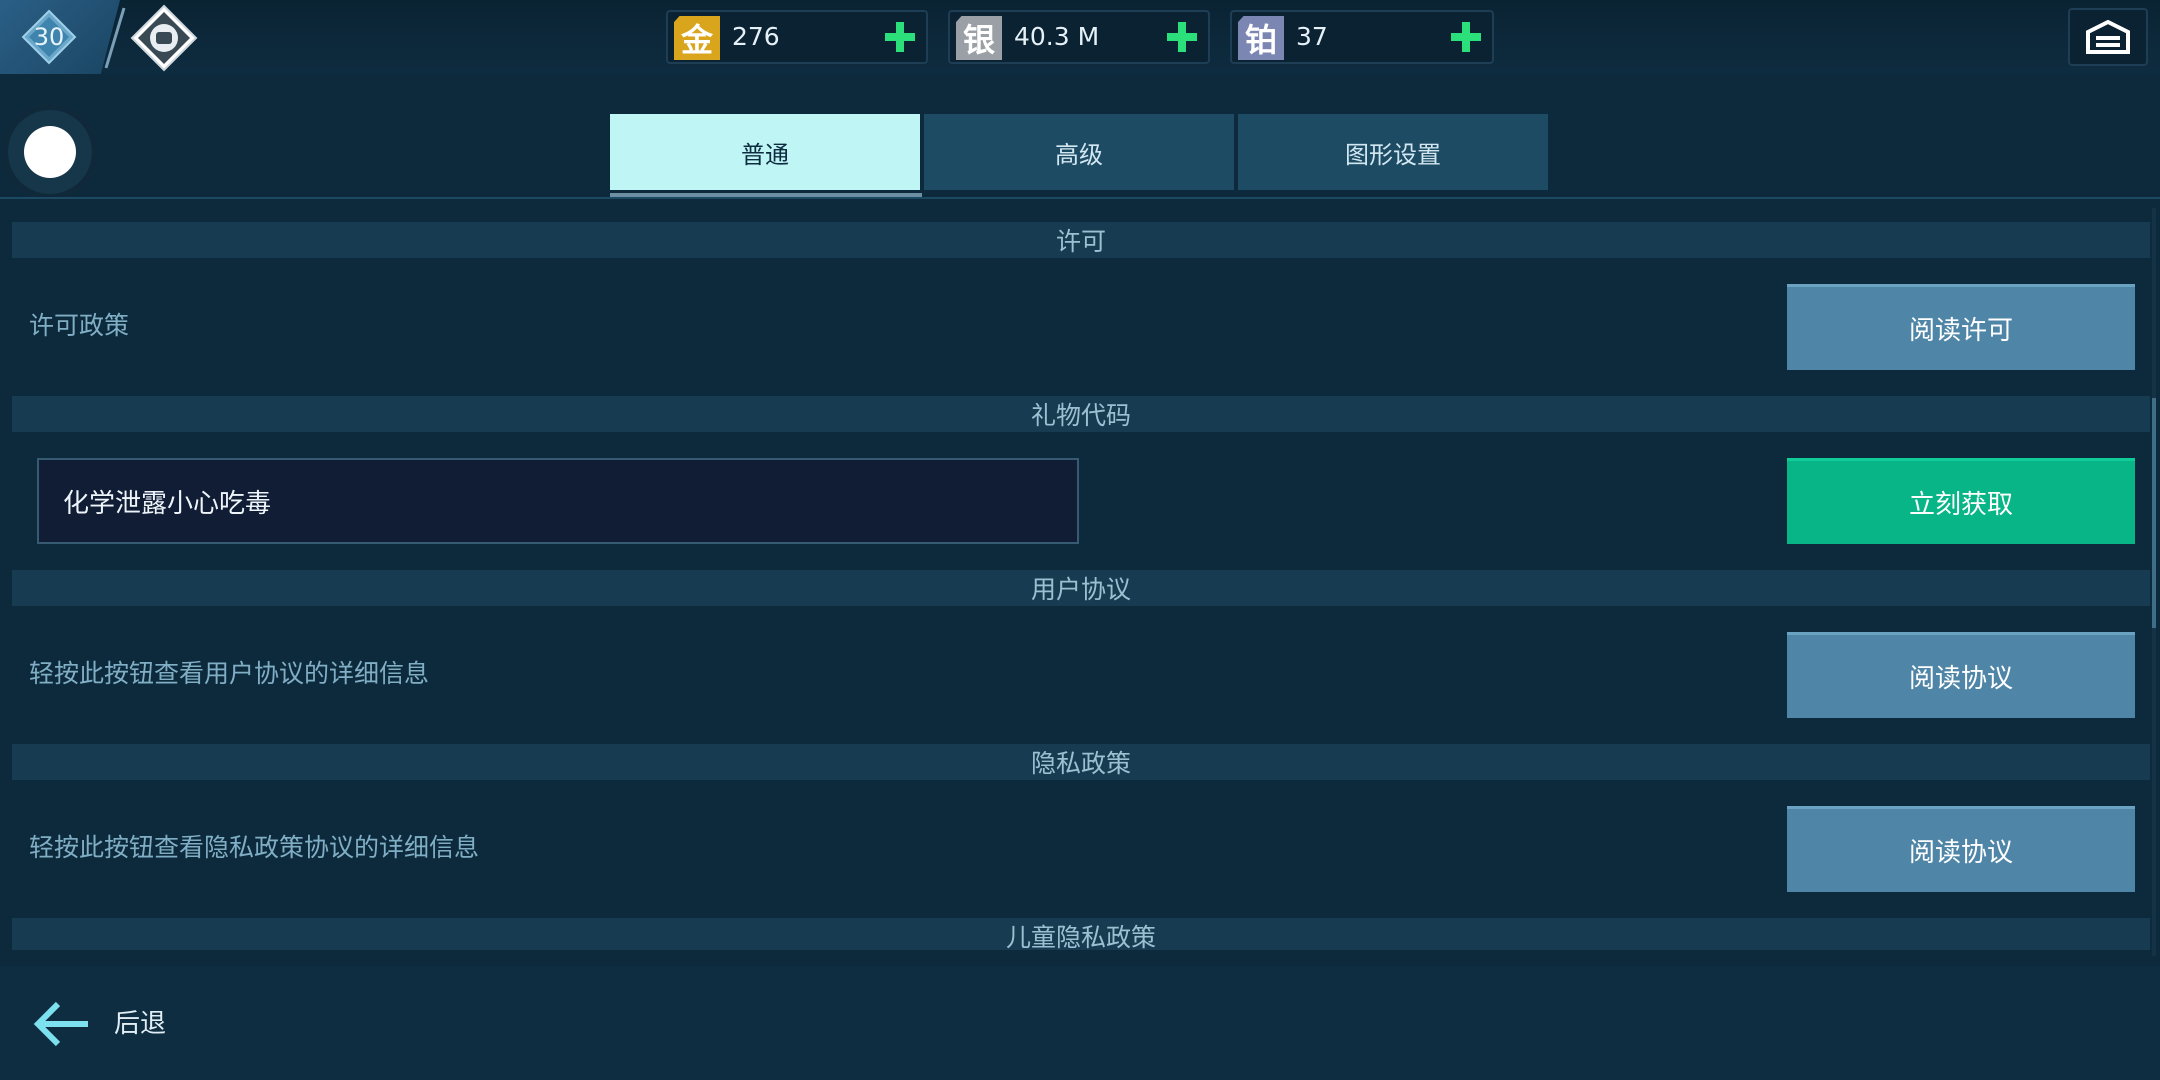 The height and width of the screenshot is (1080, 2160). I want to click on settings-tabs: 普通 高级 图形设置, so click(1080, 152).